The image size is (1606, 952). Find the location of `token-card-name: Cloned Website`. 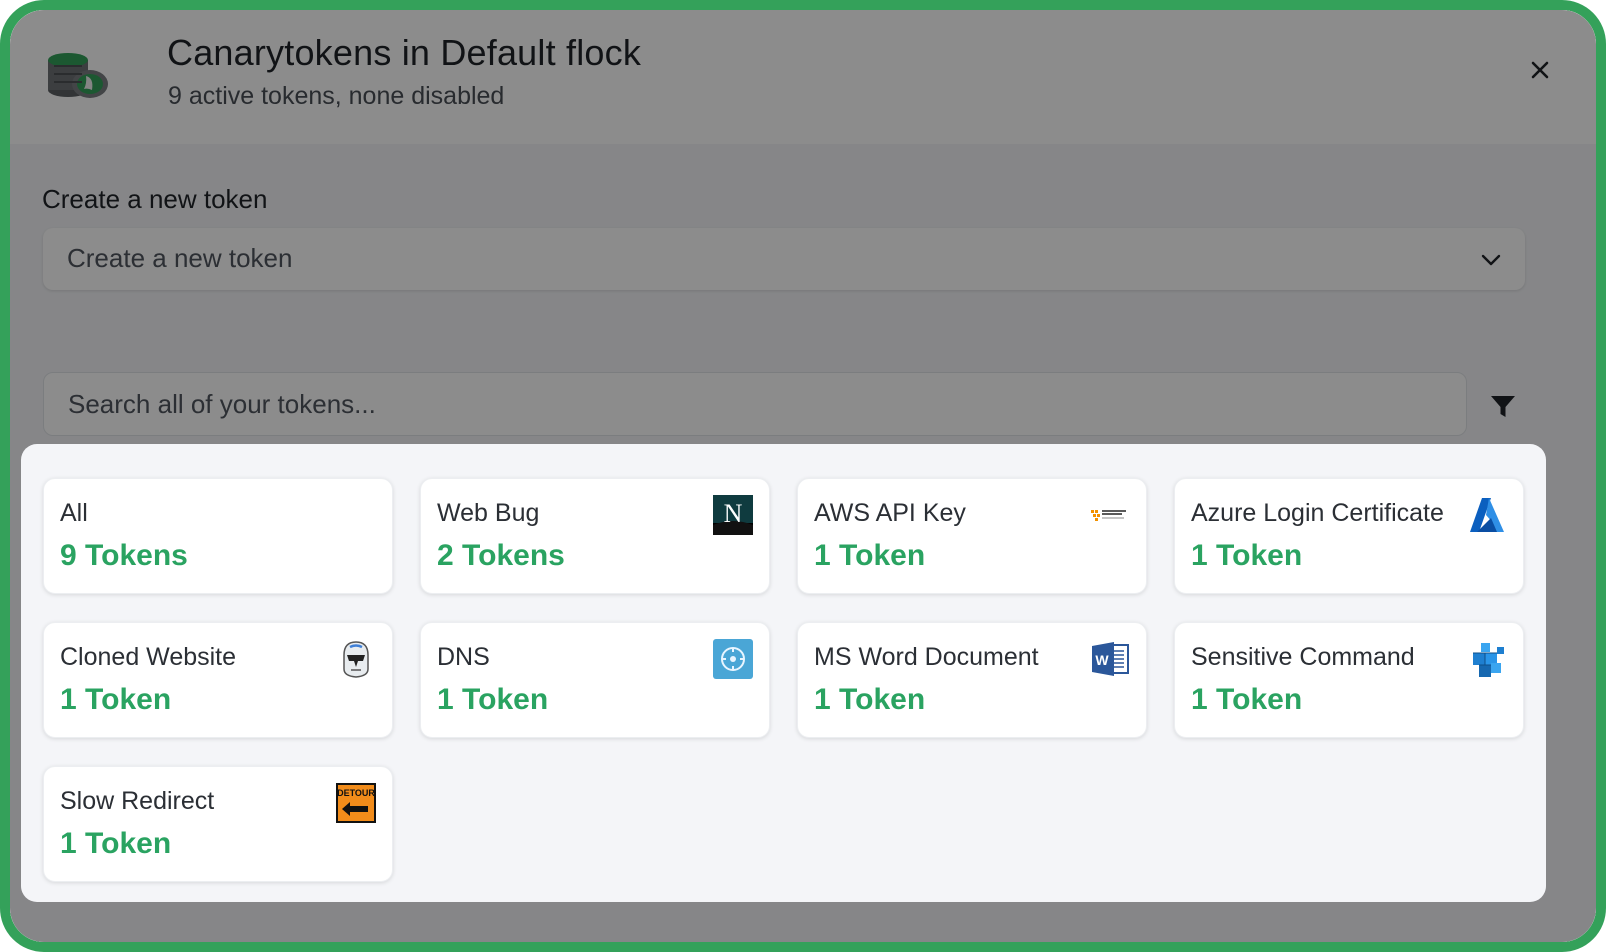

token-card-name: Cloned Website is located at coordinates (148, 657).